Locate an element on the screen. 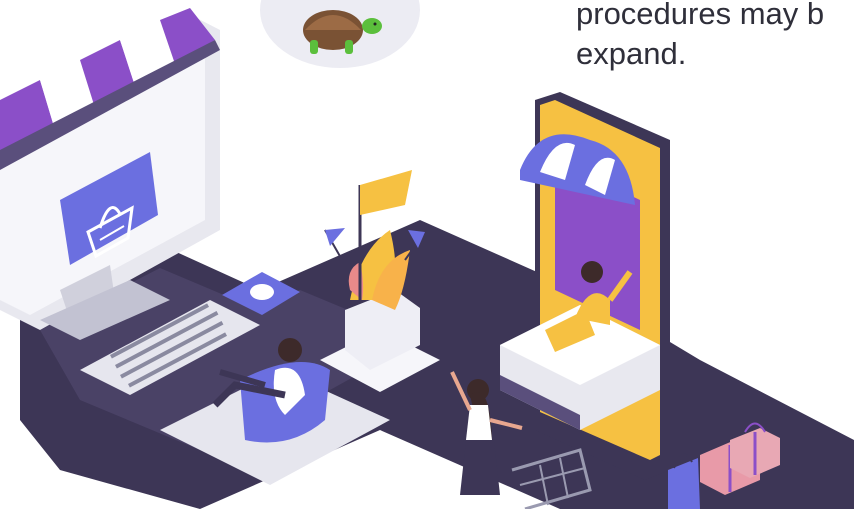  caption-line-2: expand. is located at coordinates (631, 53).